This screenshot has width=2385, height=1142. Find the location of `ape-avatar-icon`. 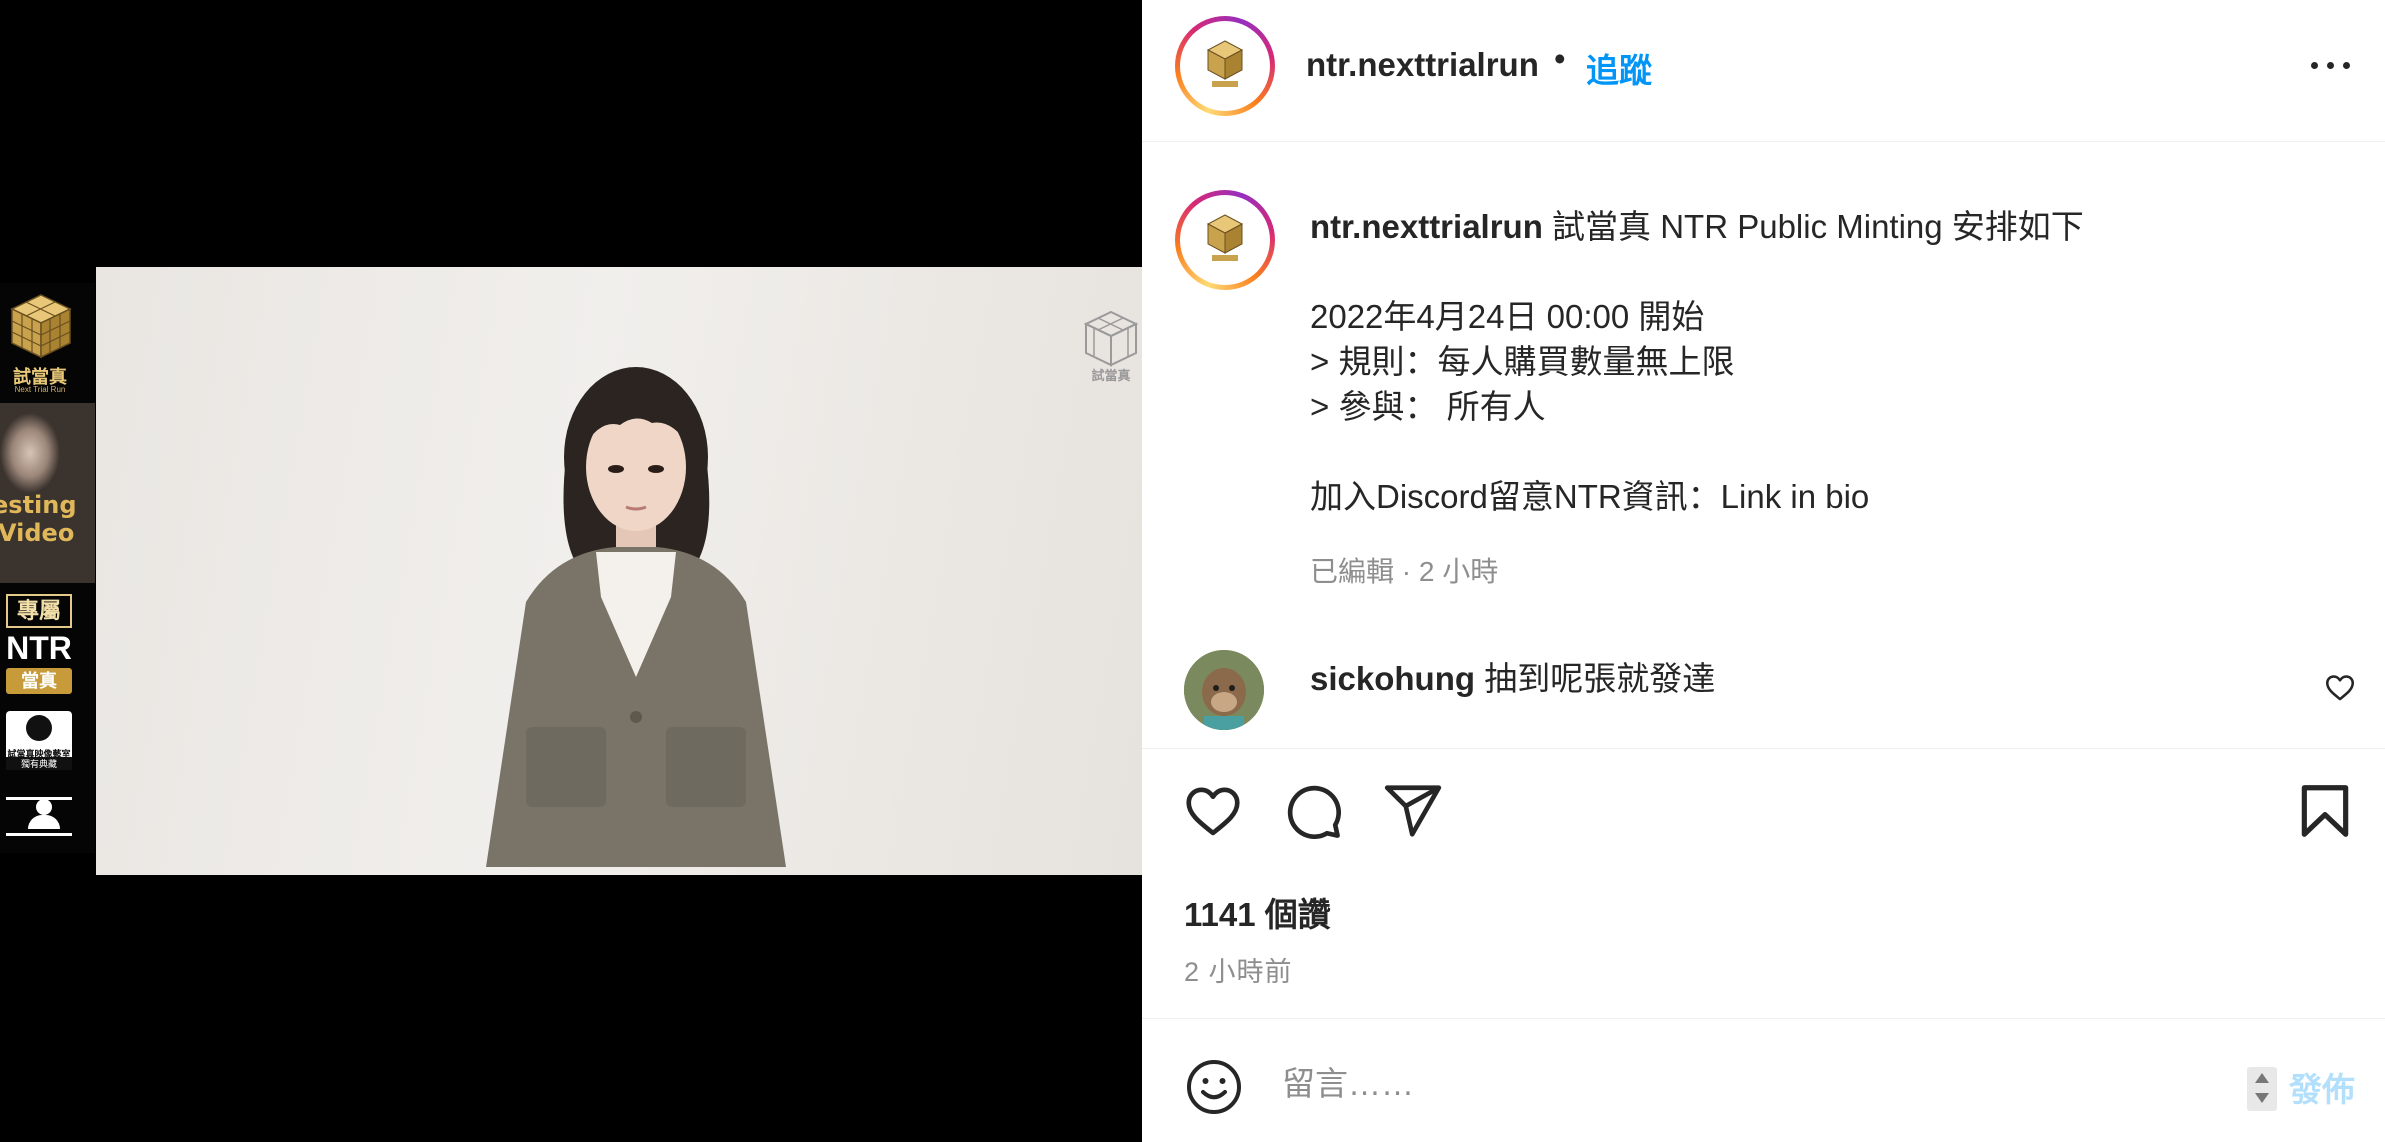

ape-avatar-icon is located at coordinates (1224, 690).